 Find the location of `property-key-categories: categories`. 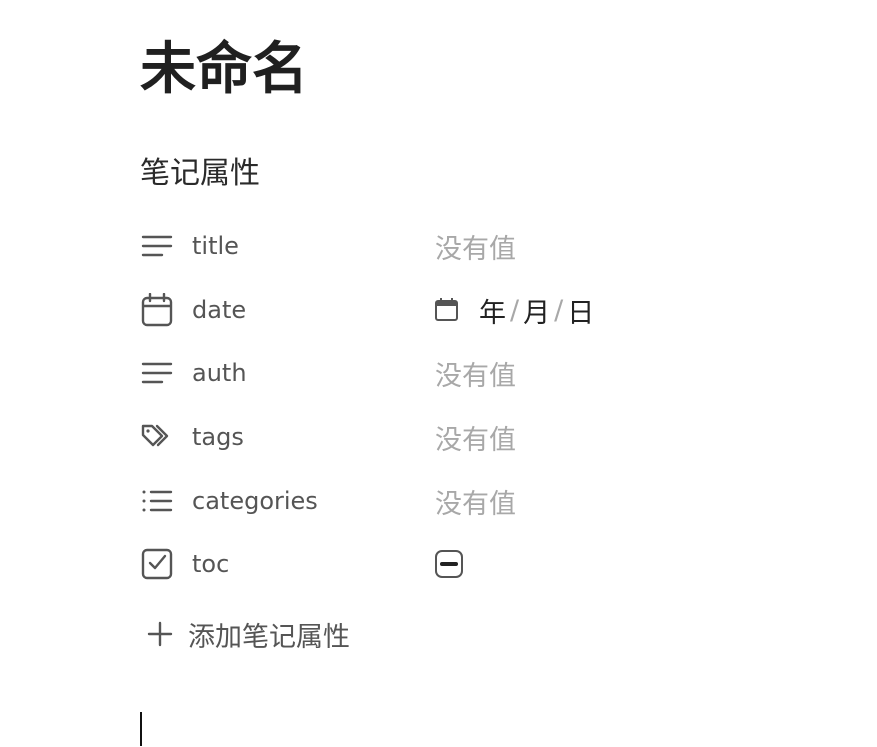

property-key-categories: categories is located at coordinates (280, 501).